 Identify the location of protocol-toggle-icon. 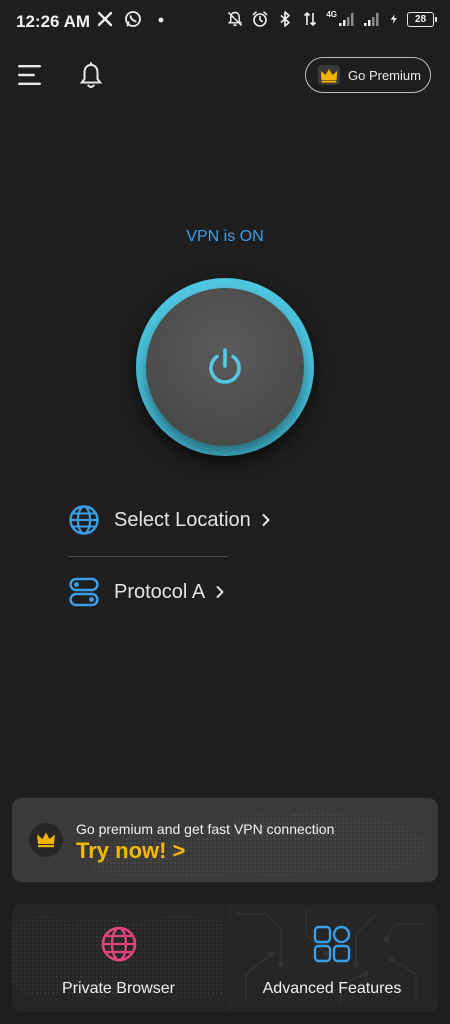
(84, 592).